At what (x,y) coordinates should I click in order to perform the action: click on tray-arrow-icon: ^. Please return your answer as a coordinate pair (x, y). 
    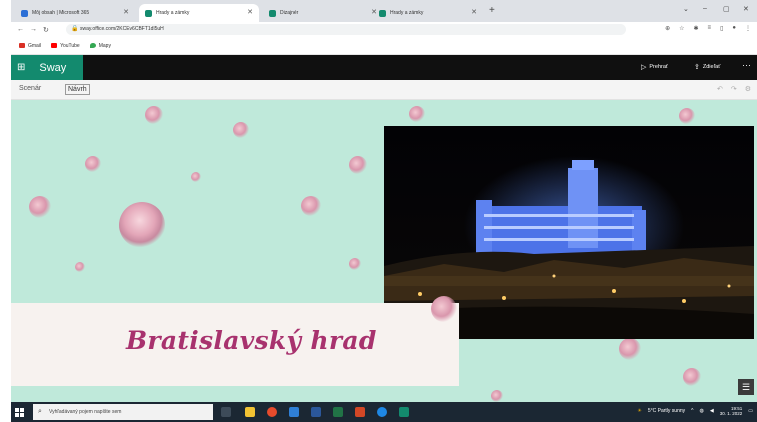
    Looking at the image, I should click on (692, 411).